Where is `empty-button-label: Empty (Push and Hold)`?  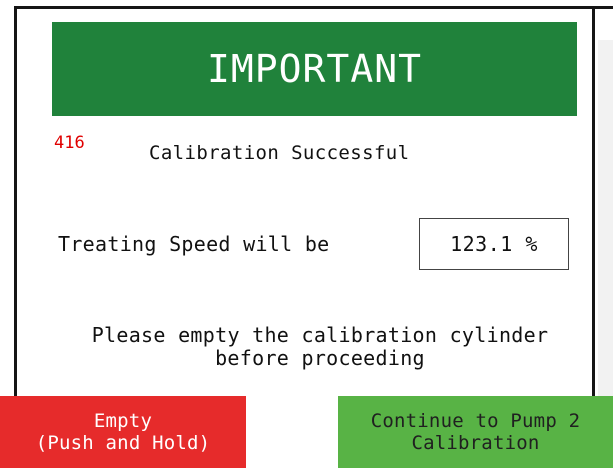 empty-button-label: Empty (Push and Hold) is located at coordinates (123, 432).